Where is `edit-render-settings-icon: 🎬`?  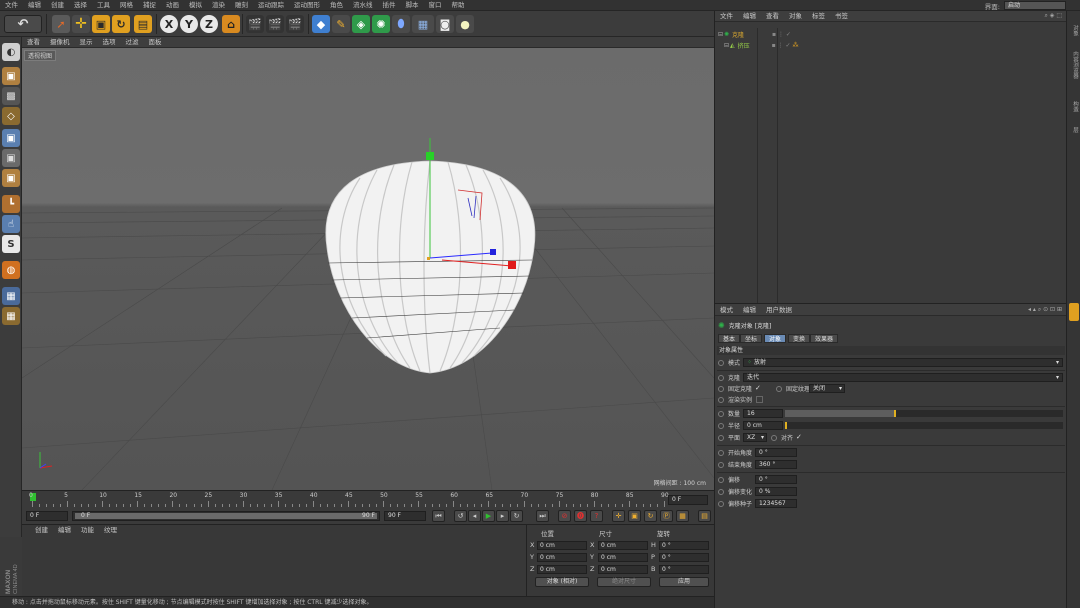
edit-render-settings-icon: 🎬 is located at coordinates (295, 24).